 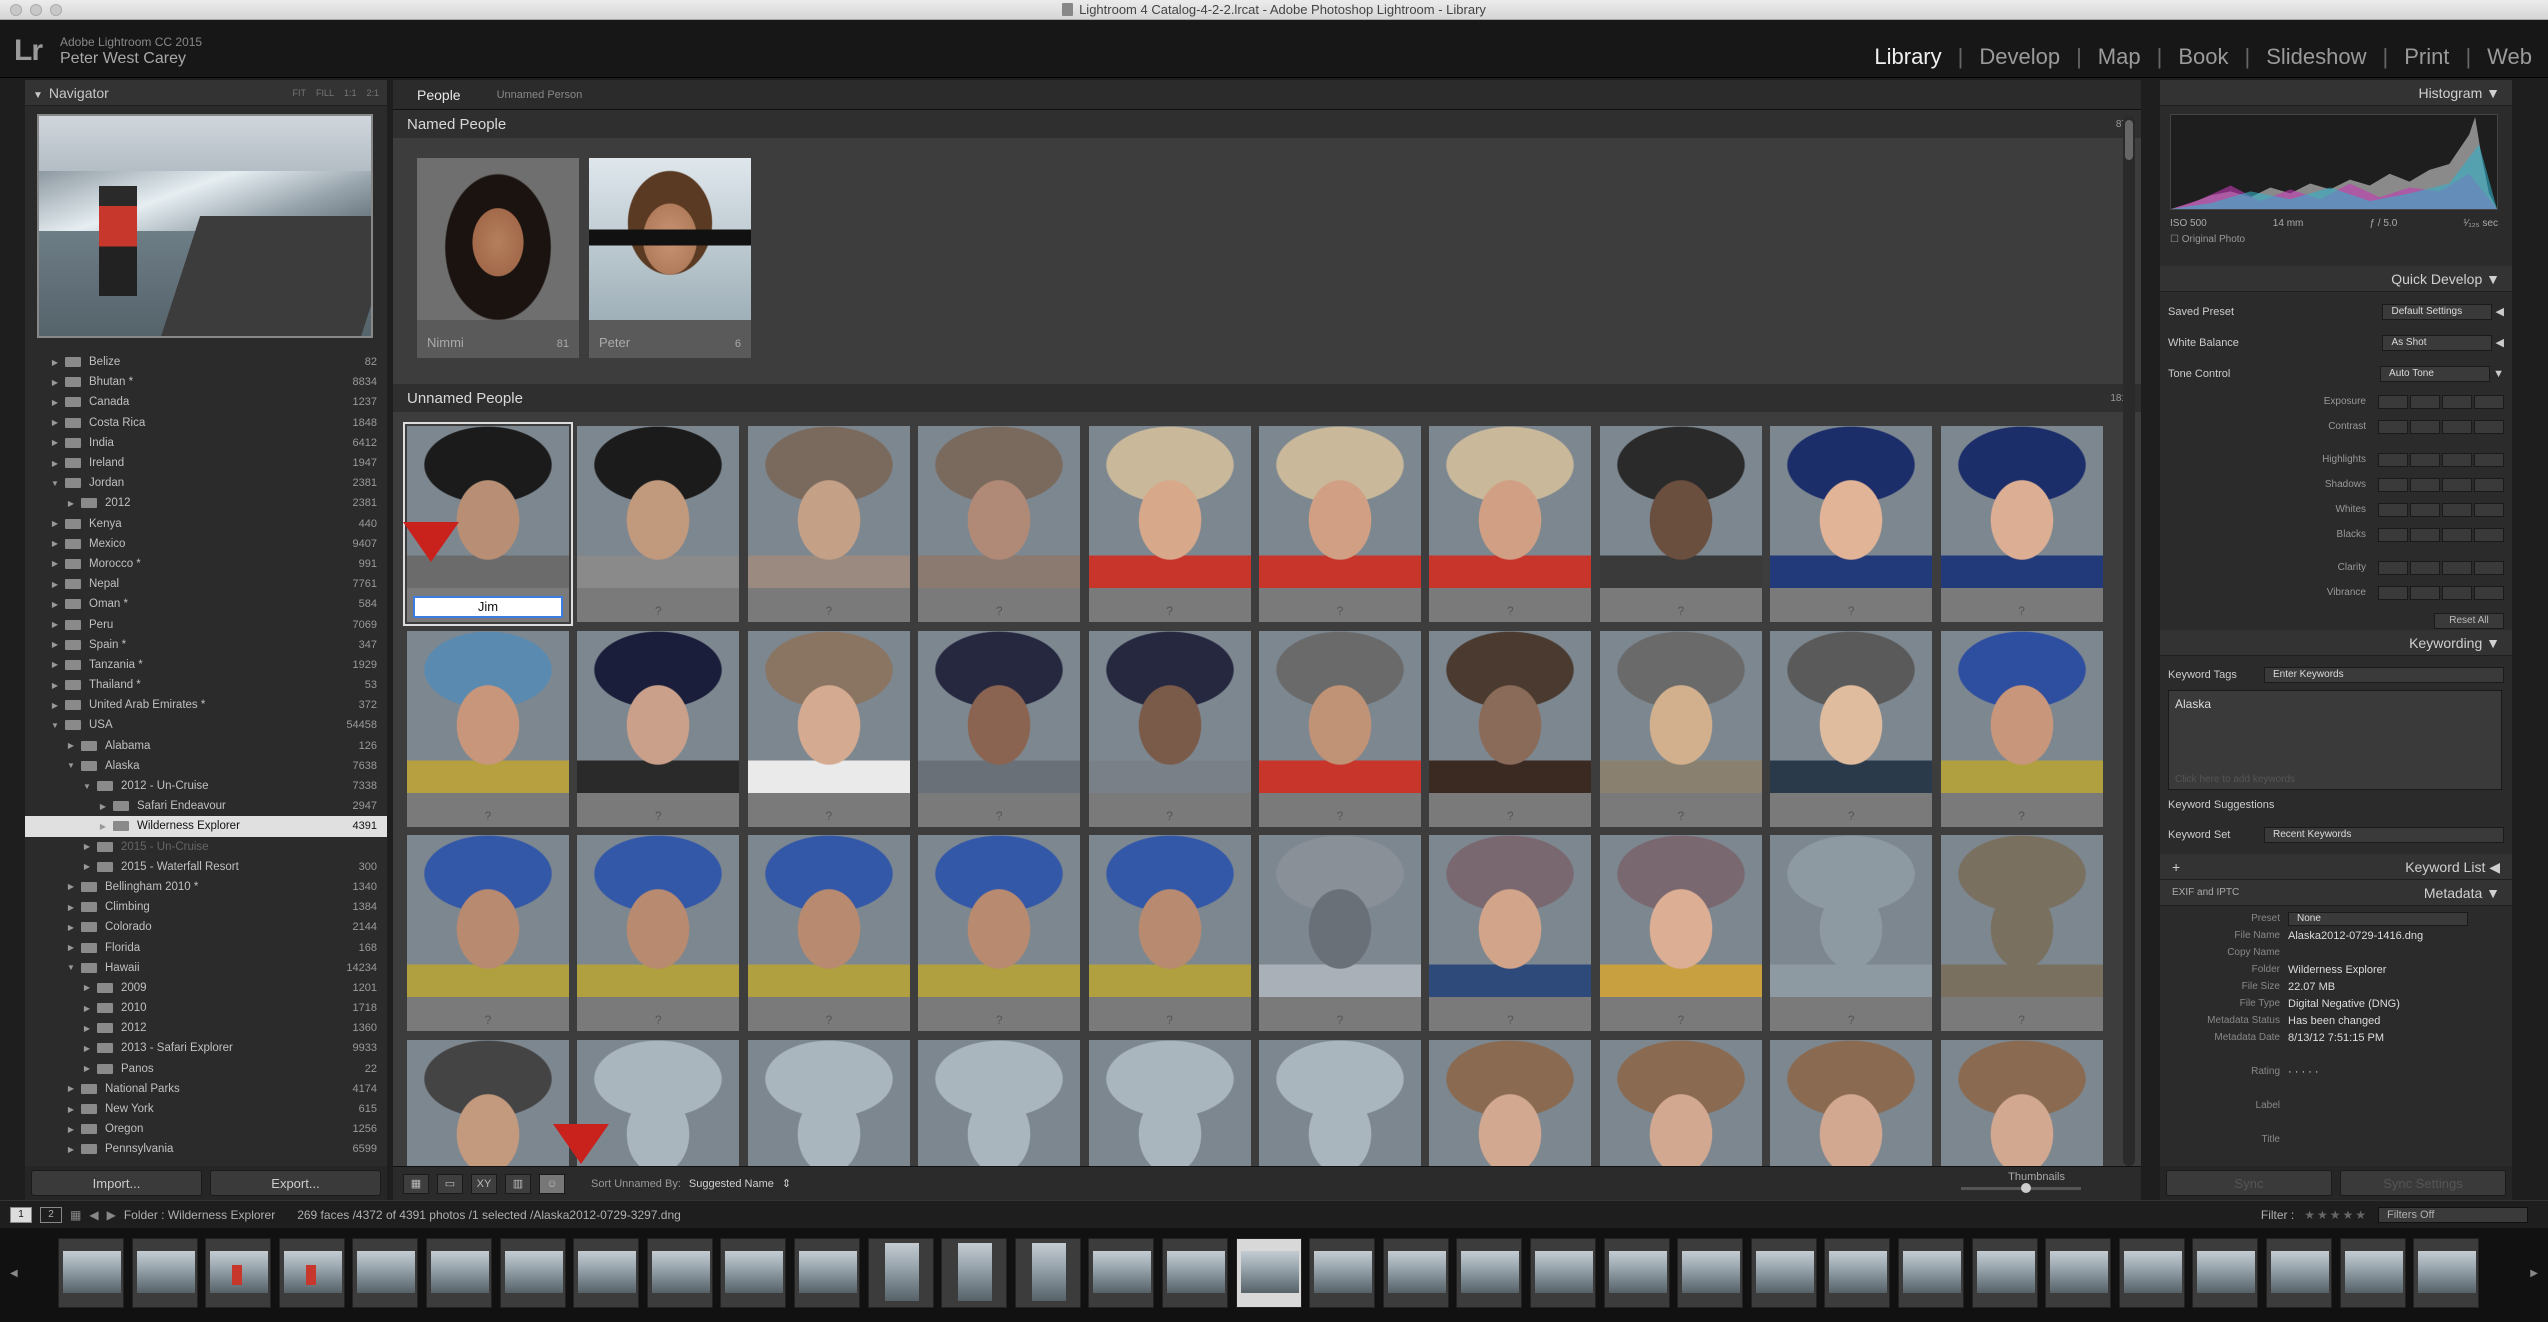 I want to click on metadata-value: Alaska2012-0729-1416.dng, so click(x=2355, y=936).